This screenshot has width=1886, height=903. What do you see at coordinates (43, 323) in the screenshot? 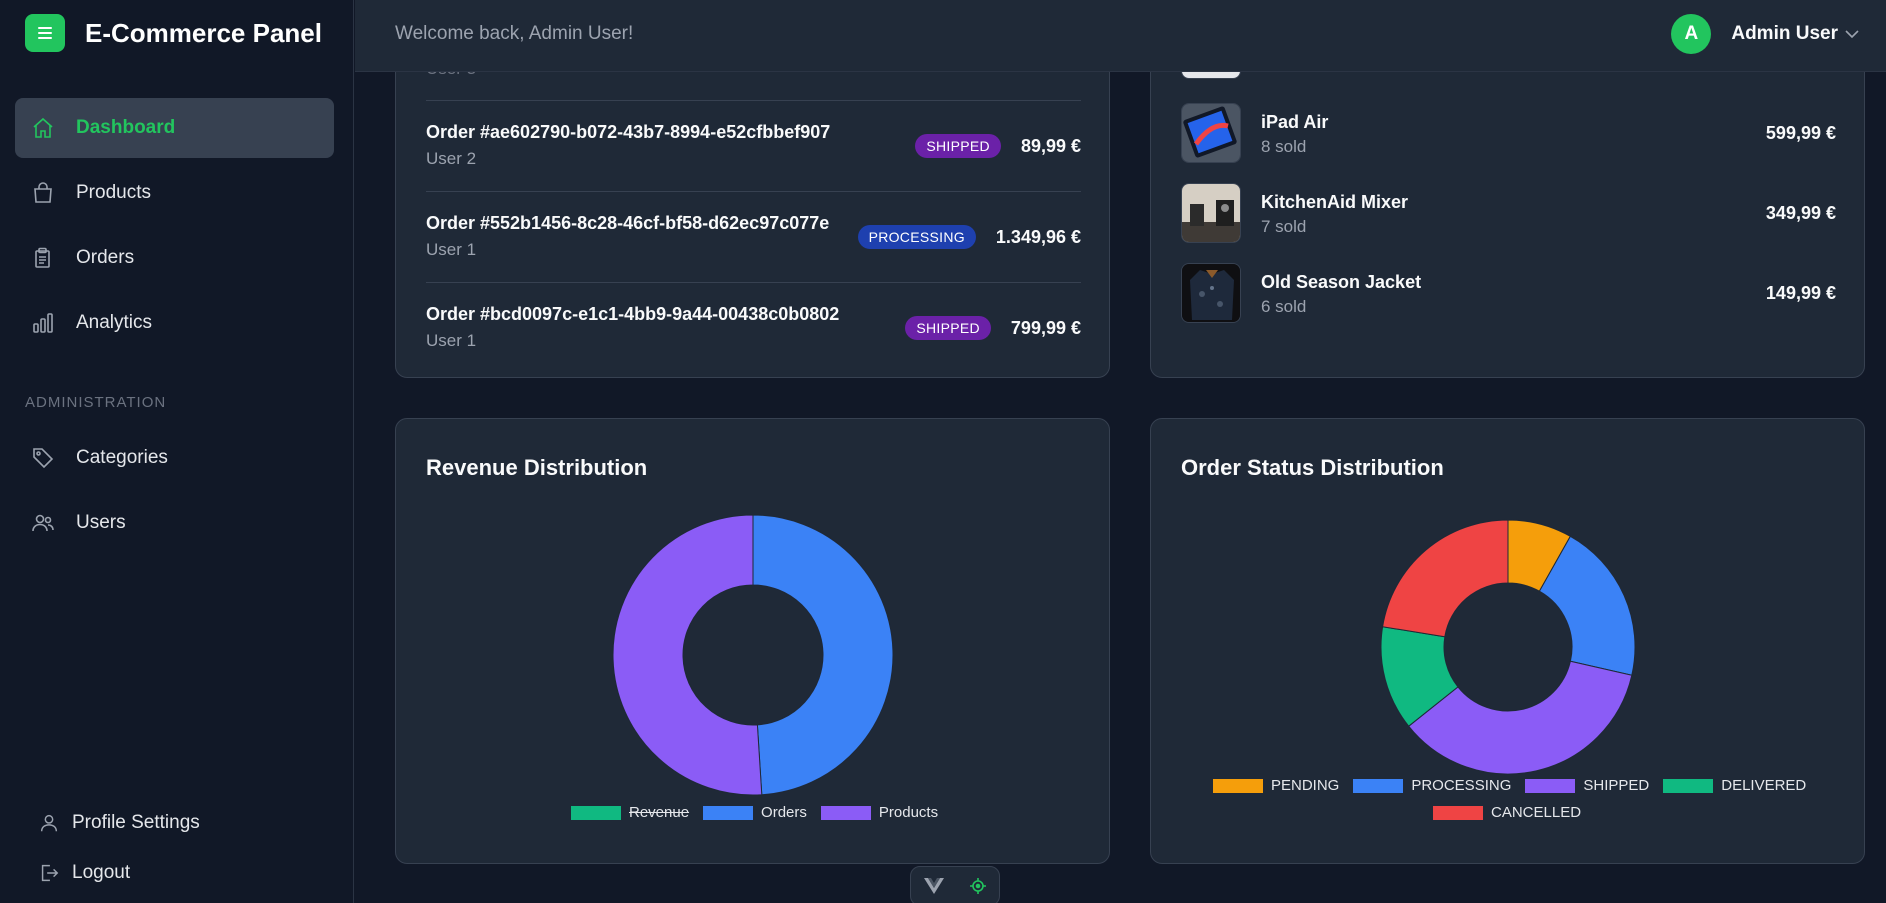
I see `bar-chart-icon` at bounding box center [43, 323].